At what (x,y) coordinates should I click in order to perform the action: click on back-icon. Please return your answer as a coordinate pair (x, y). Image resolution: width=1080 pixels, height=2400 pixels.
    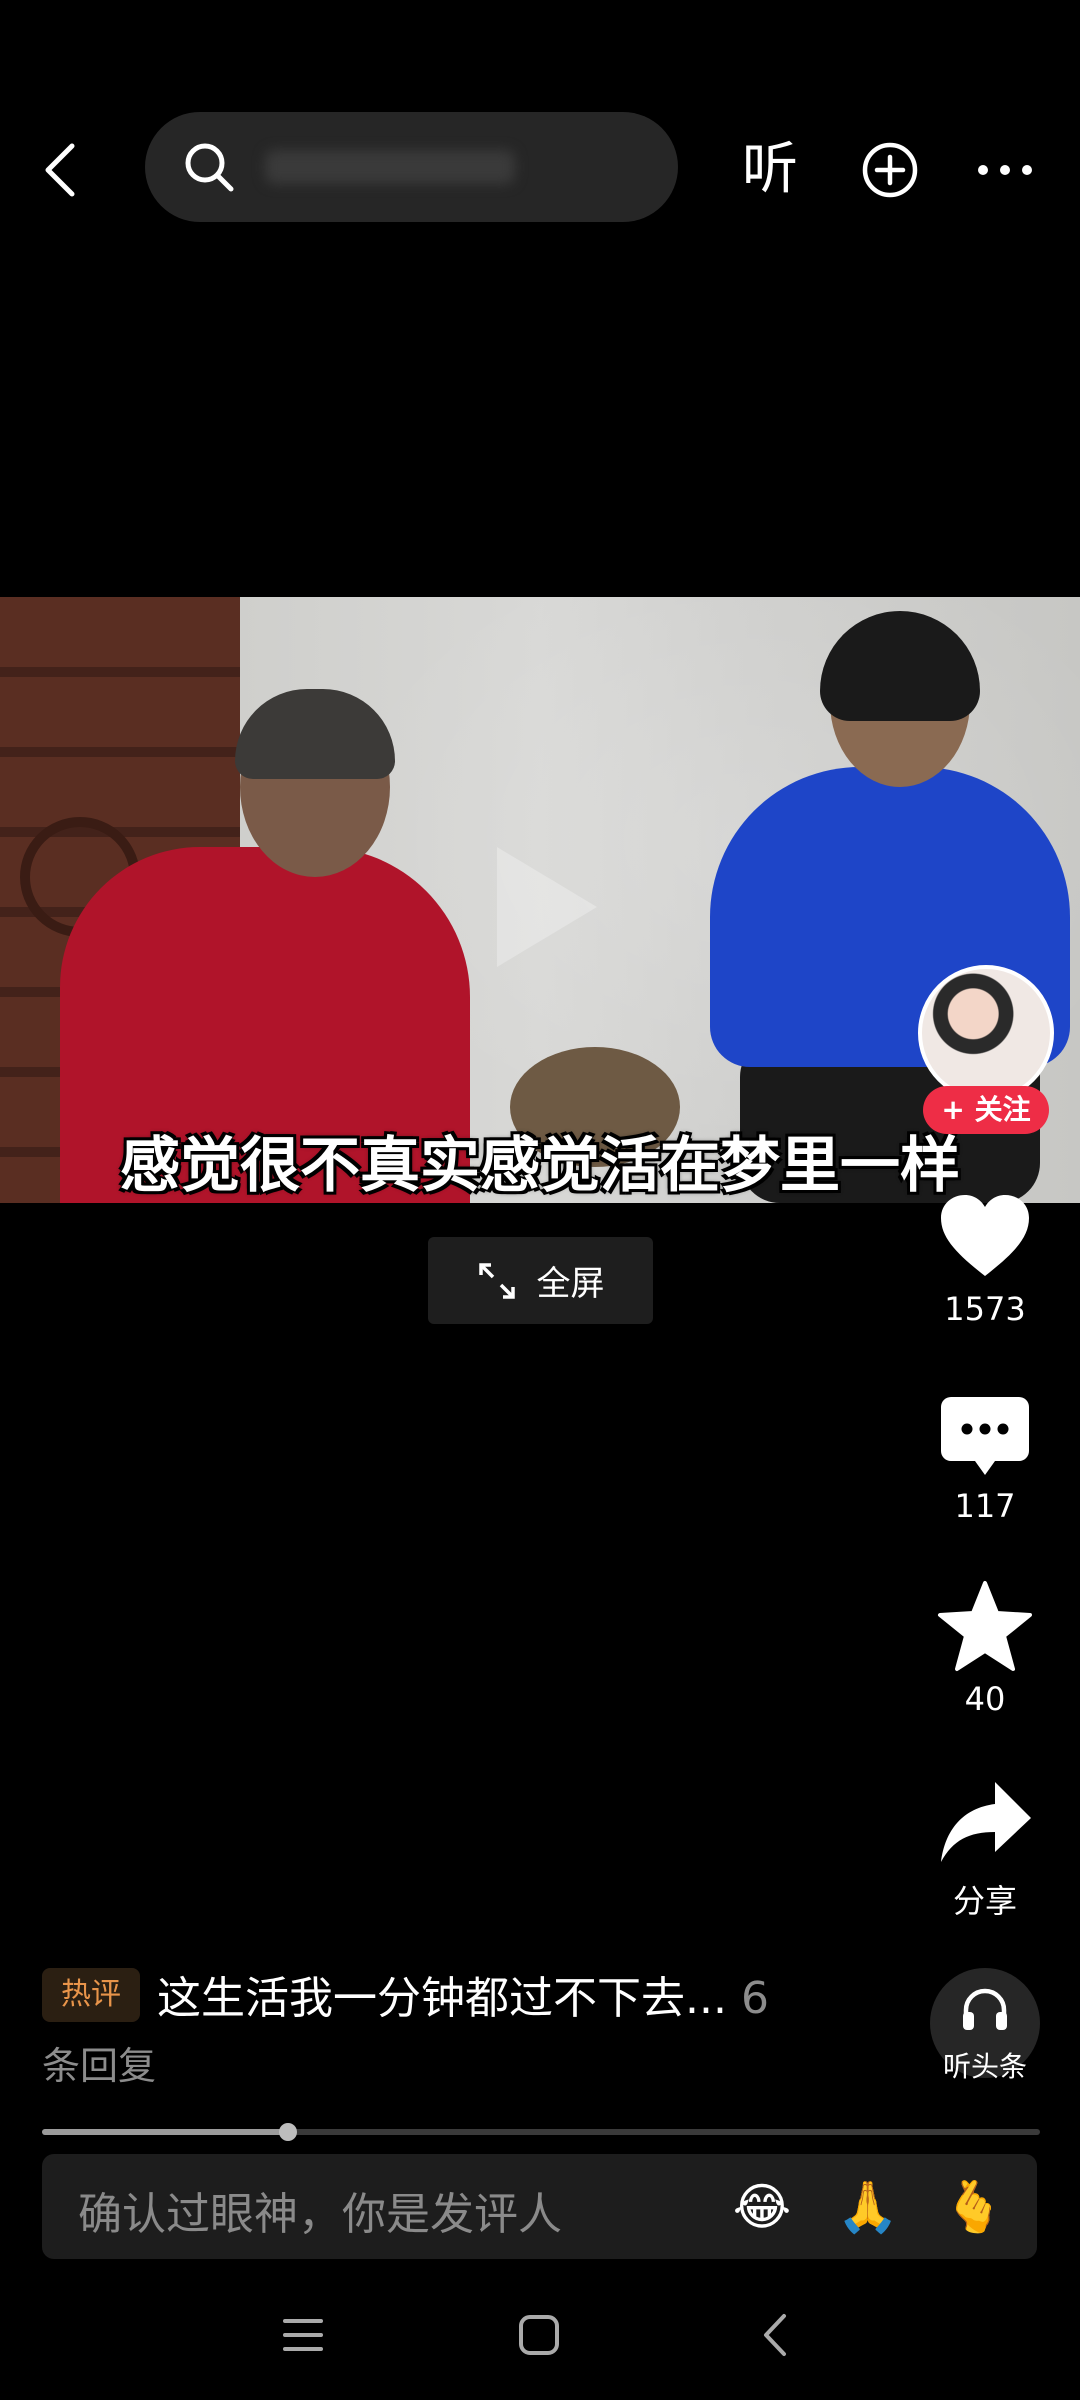
    Looking at the image, I should click on (60, 170).